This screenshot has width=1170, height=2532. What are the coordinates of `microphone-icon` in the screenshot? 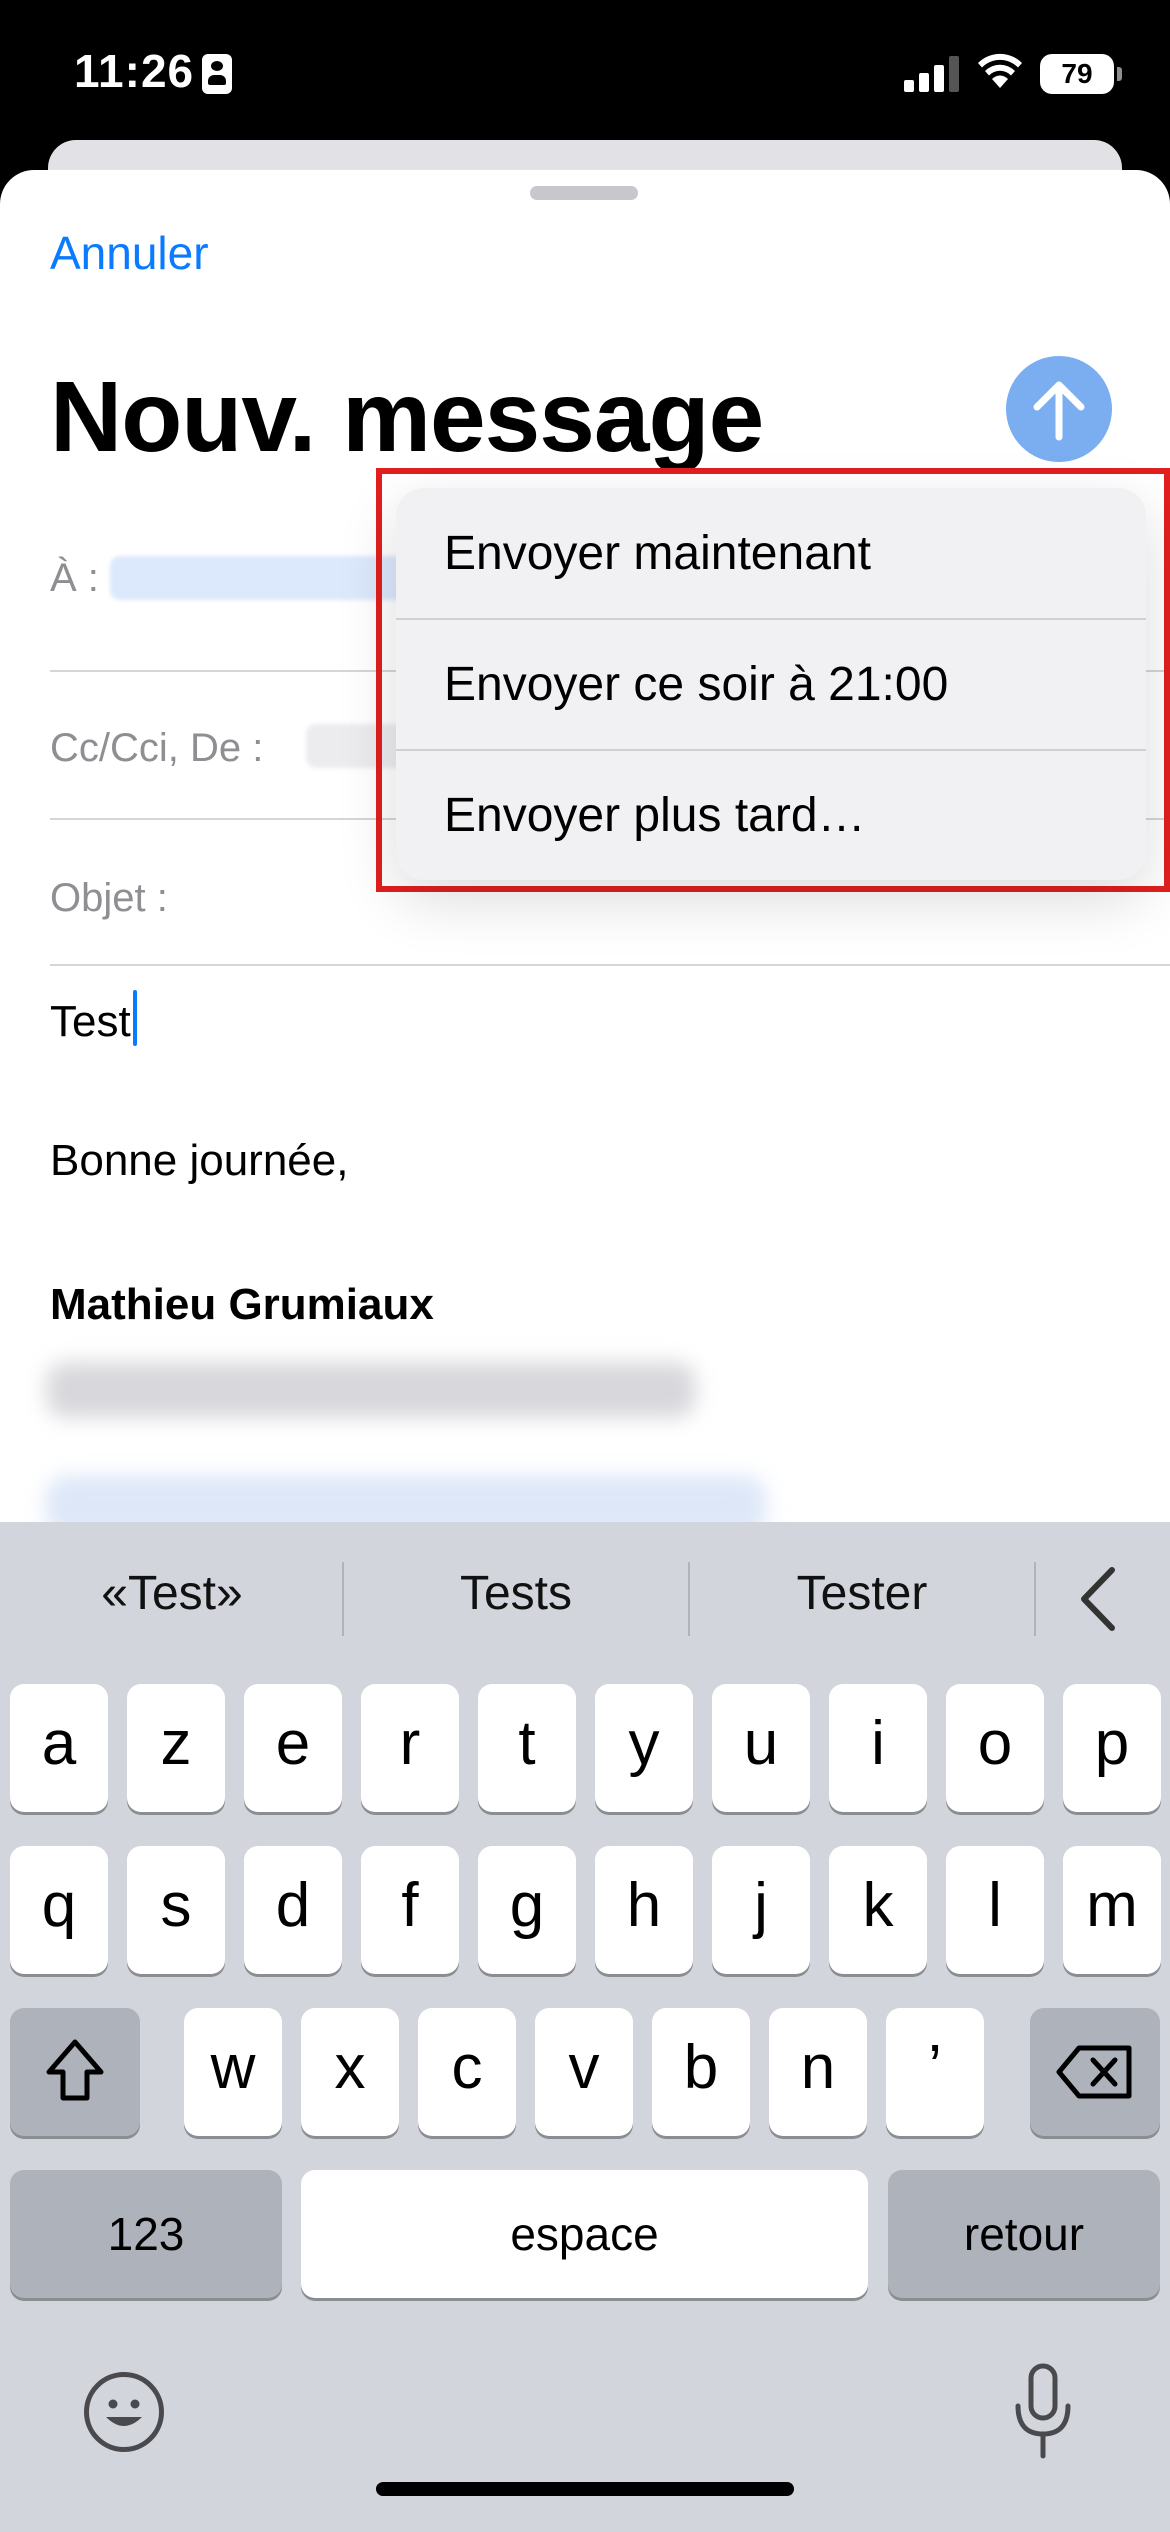 It's located at (1043, 2412).